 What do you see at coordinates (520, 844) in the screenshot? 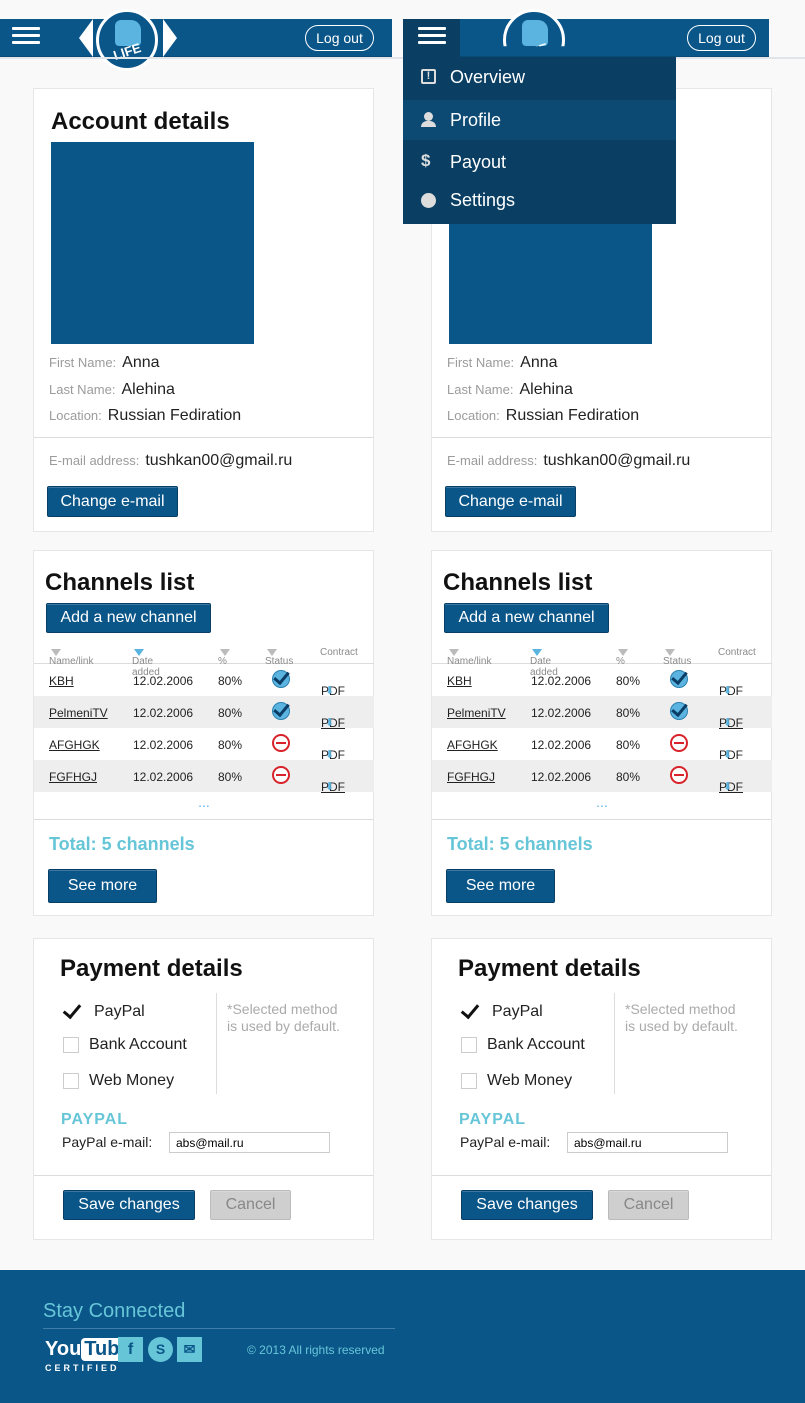
I see `total-channels: Total: 5 channels` at bounding box center [520, 844].